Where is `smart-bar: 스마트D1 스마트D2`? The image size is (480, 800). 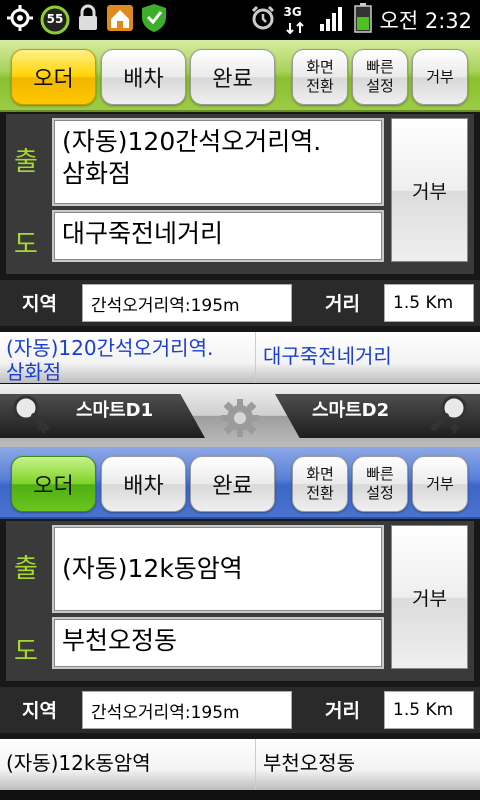
smart-bar: 스마트D1 스마트D2 is located at coordinates (240, 415).